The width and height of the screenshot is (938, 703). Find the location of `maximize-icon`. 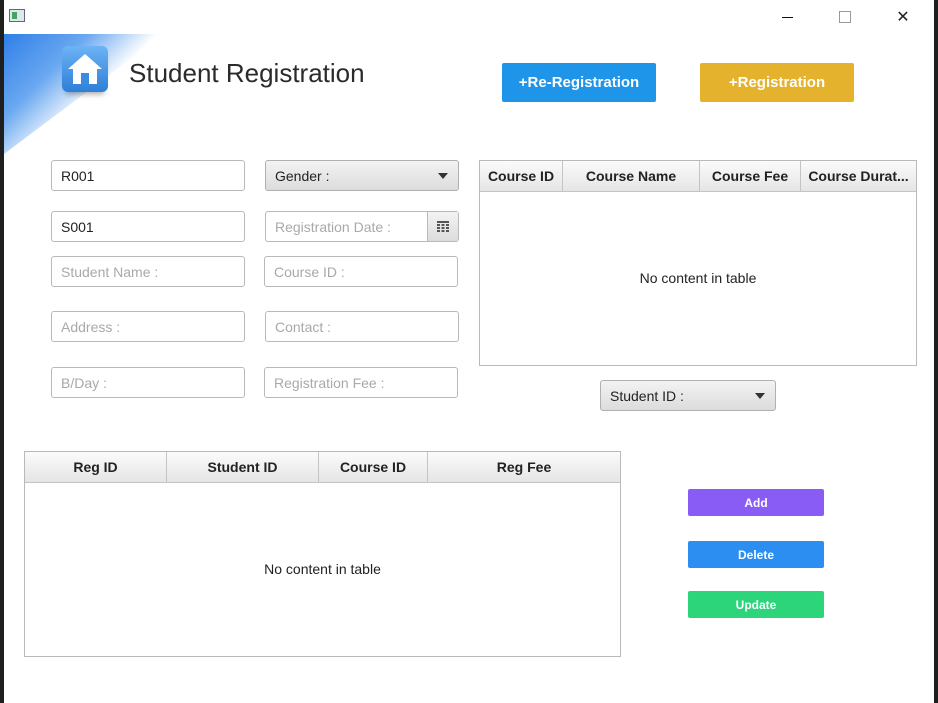

maximize-icon is located at coordinates (845, 17).